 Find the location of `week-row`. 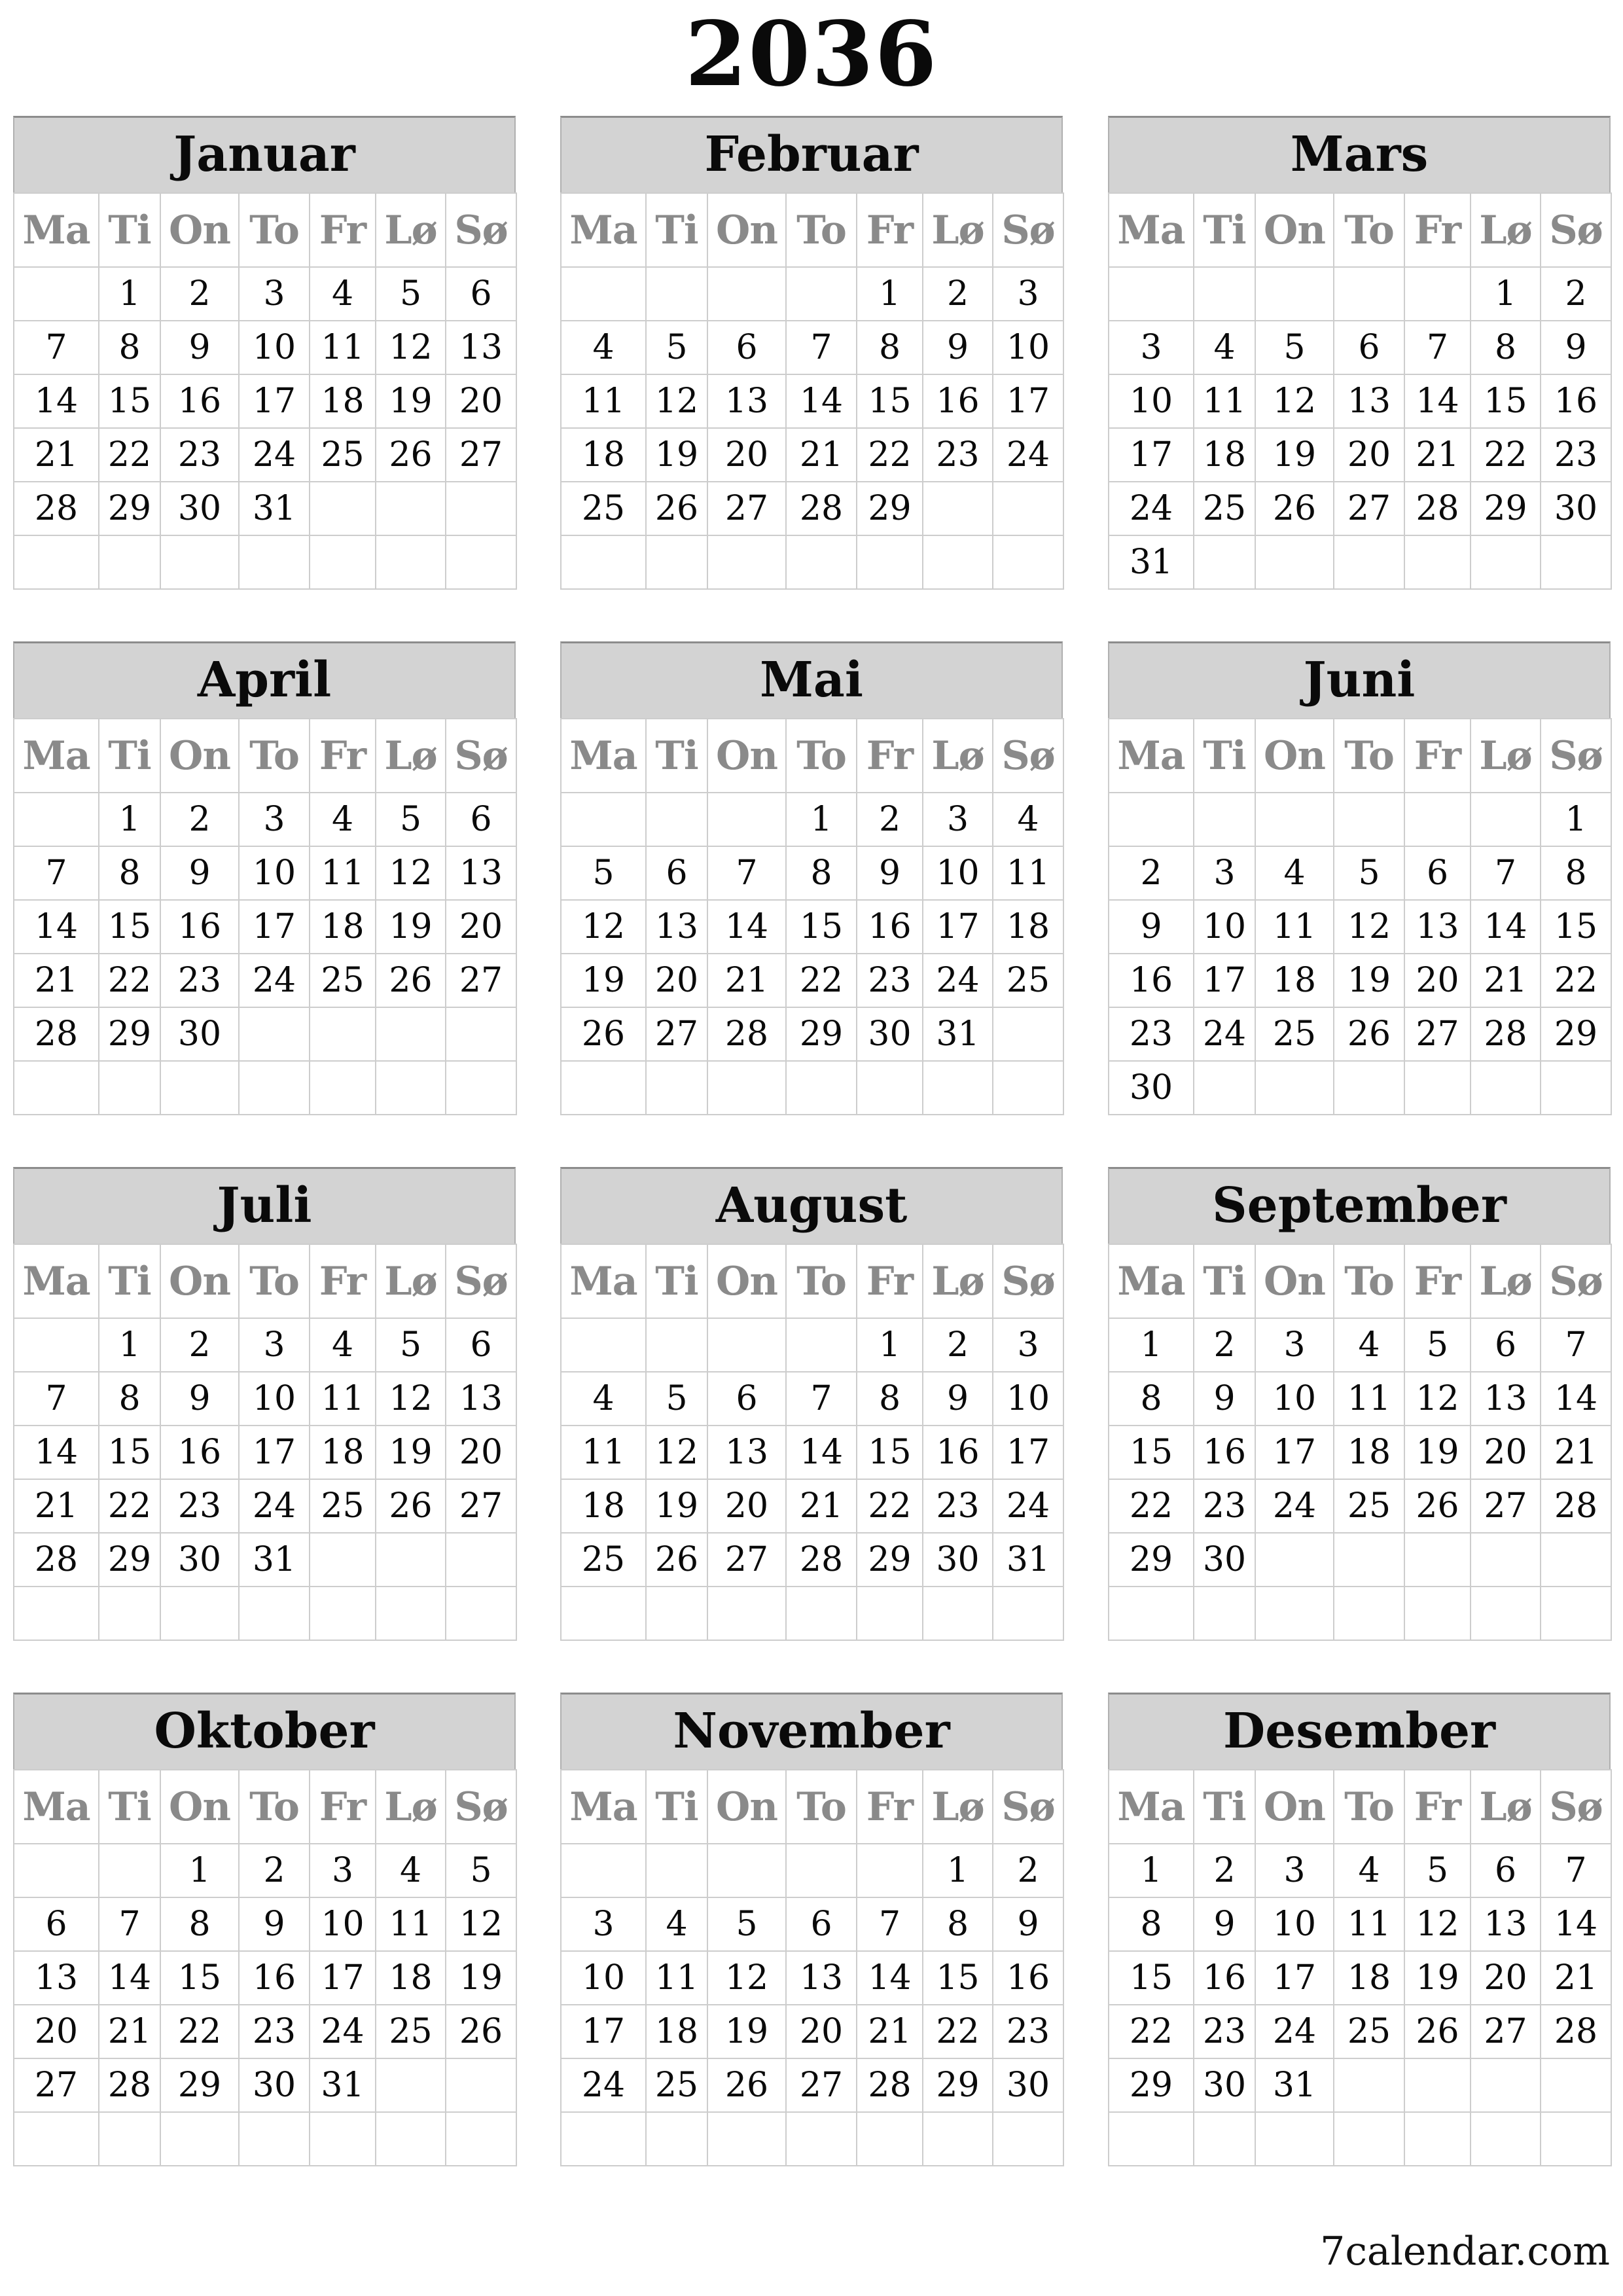

week-row is located at coordinates (812, 1613).